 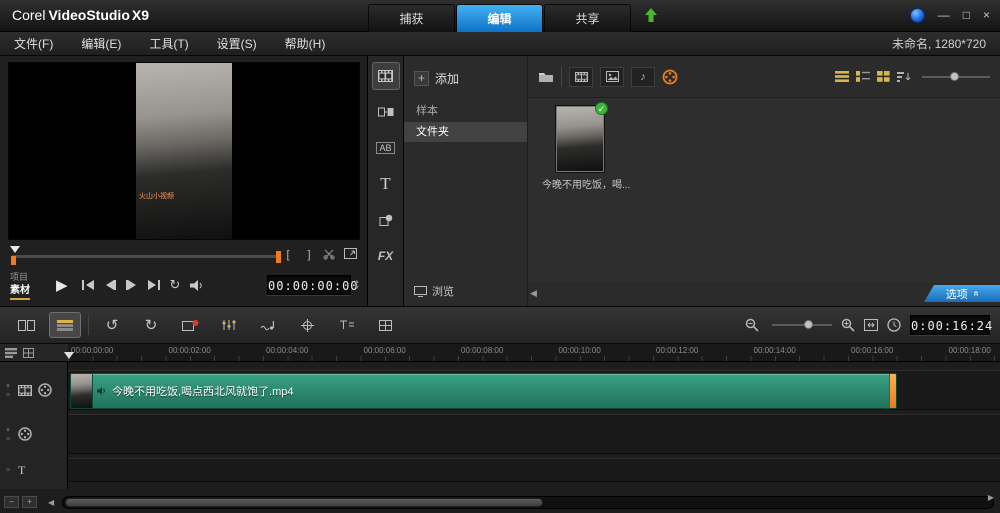 I want to click on title-track-icon: T, so click(x=22, y=469).